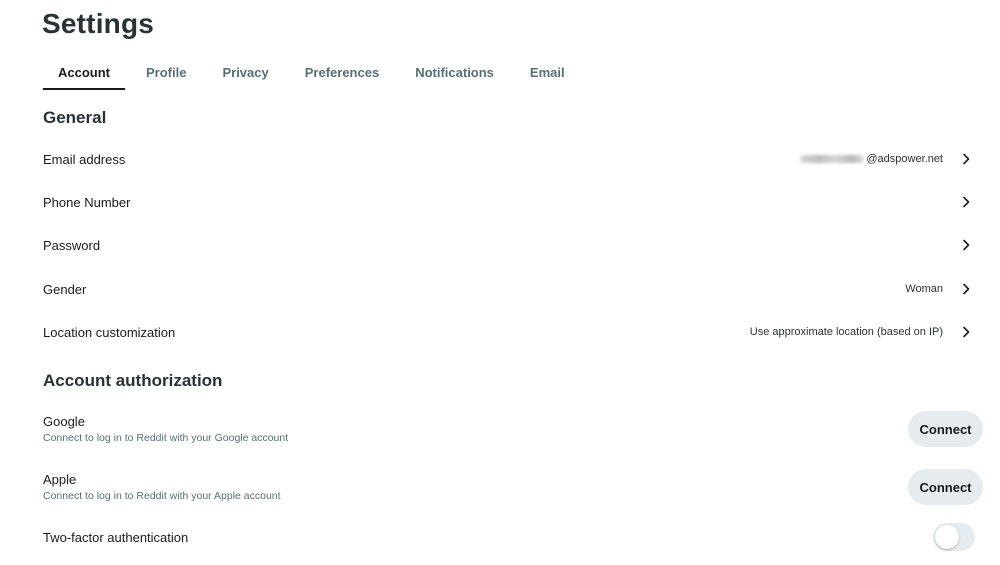  Describe the element at coordinates (846, 332) in the screenshot. I see `location-customization-value: Use approximate location (based on IP)` at that location.